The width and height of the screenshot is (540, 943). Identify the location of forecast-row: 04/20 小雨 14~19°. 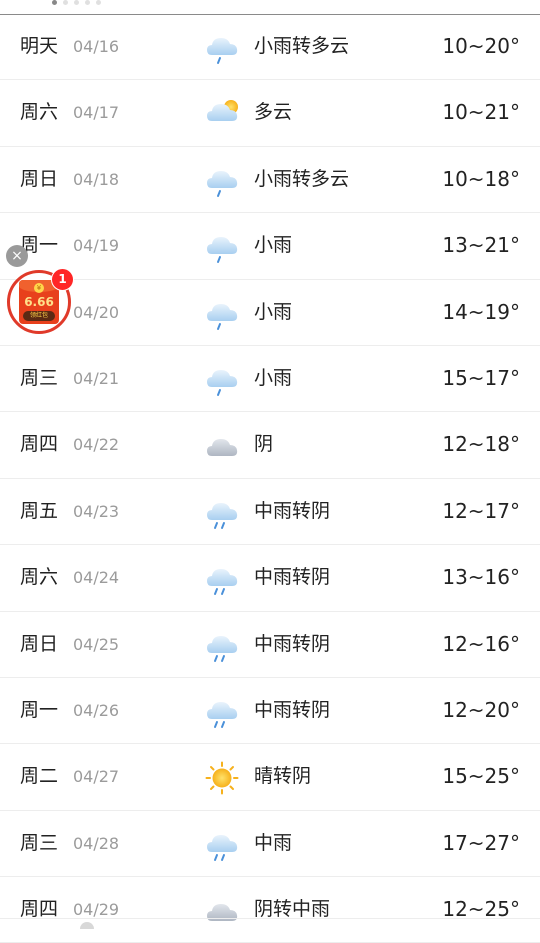
(270, 313).